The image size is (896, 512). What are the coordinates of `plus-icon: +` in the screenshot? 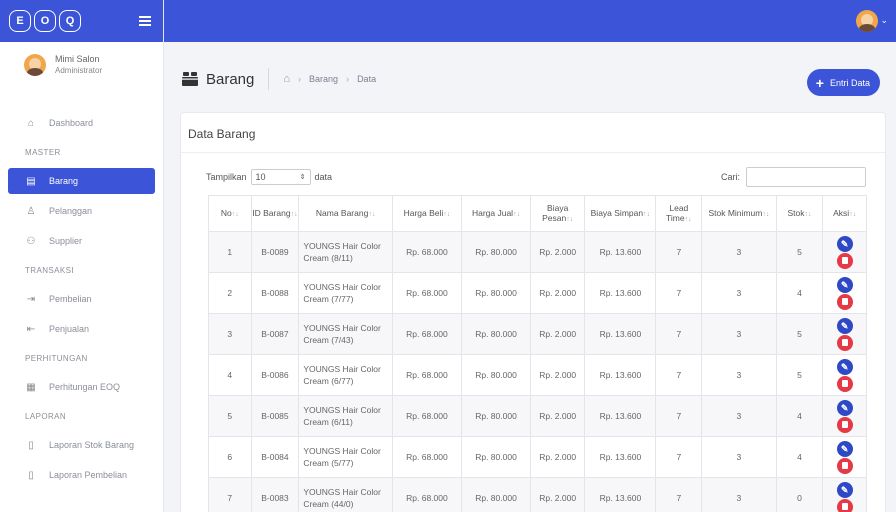 It's located at (819, 82).